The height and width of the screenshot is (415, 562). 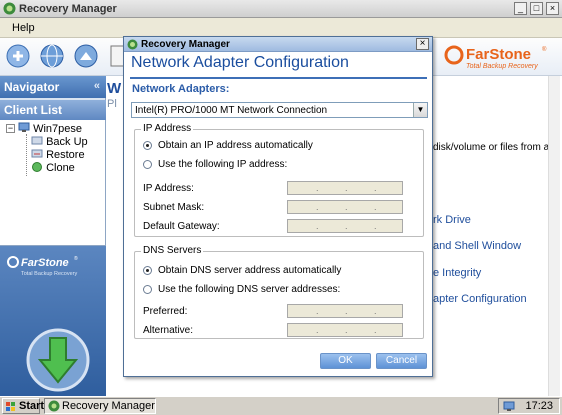 What do you see at coordinates (60, 168) in the screenshot?
I see `tree-clone-label: Clone` at bounding box center [60, 168].